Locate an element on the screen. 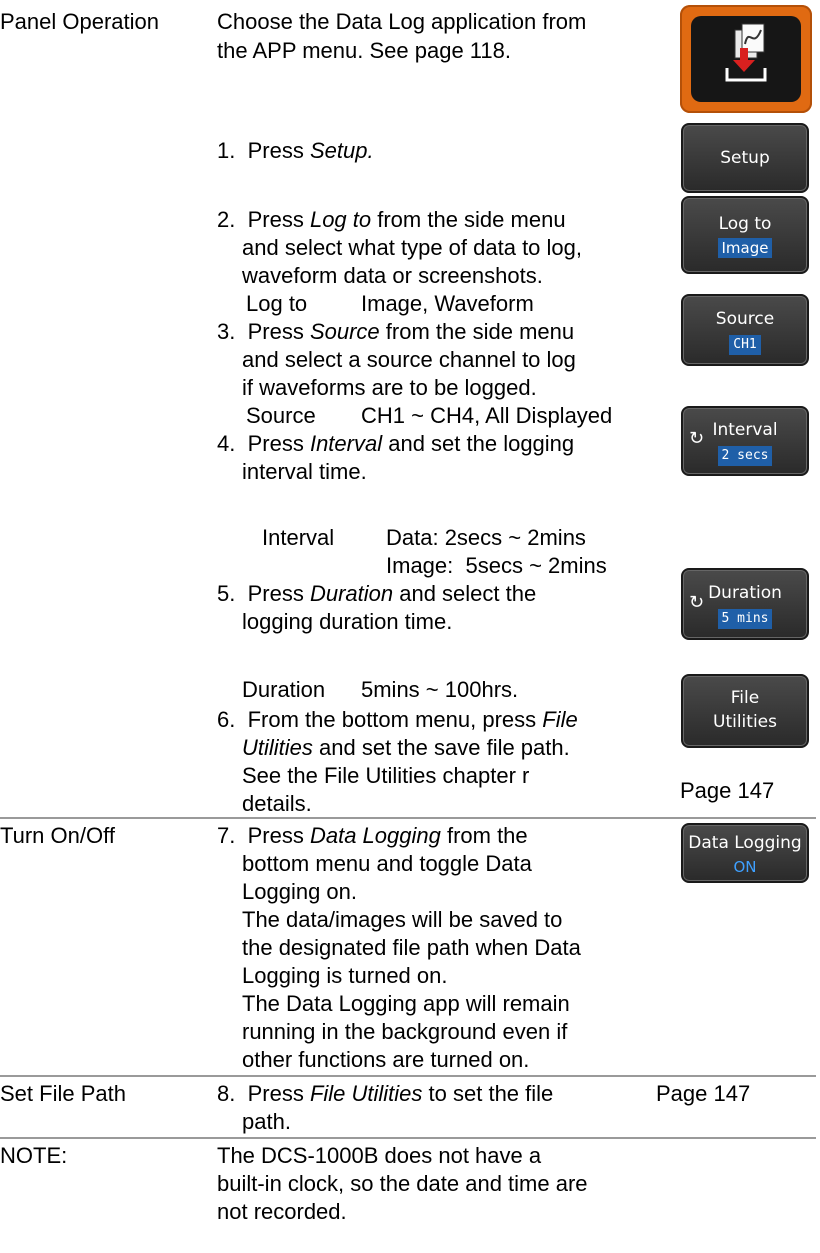 The height and width of the screenshot is (1253, 820). step-6-line: See the File Utilities chapter r is located at coordinates (386, 775).